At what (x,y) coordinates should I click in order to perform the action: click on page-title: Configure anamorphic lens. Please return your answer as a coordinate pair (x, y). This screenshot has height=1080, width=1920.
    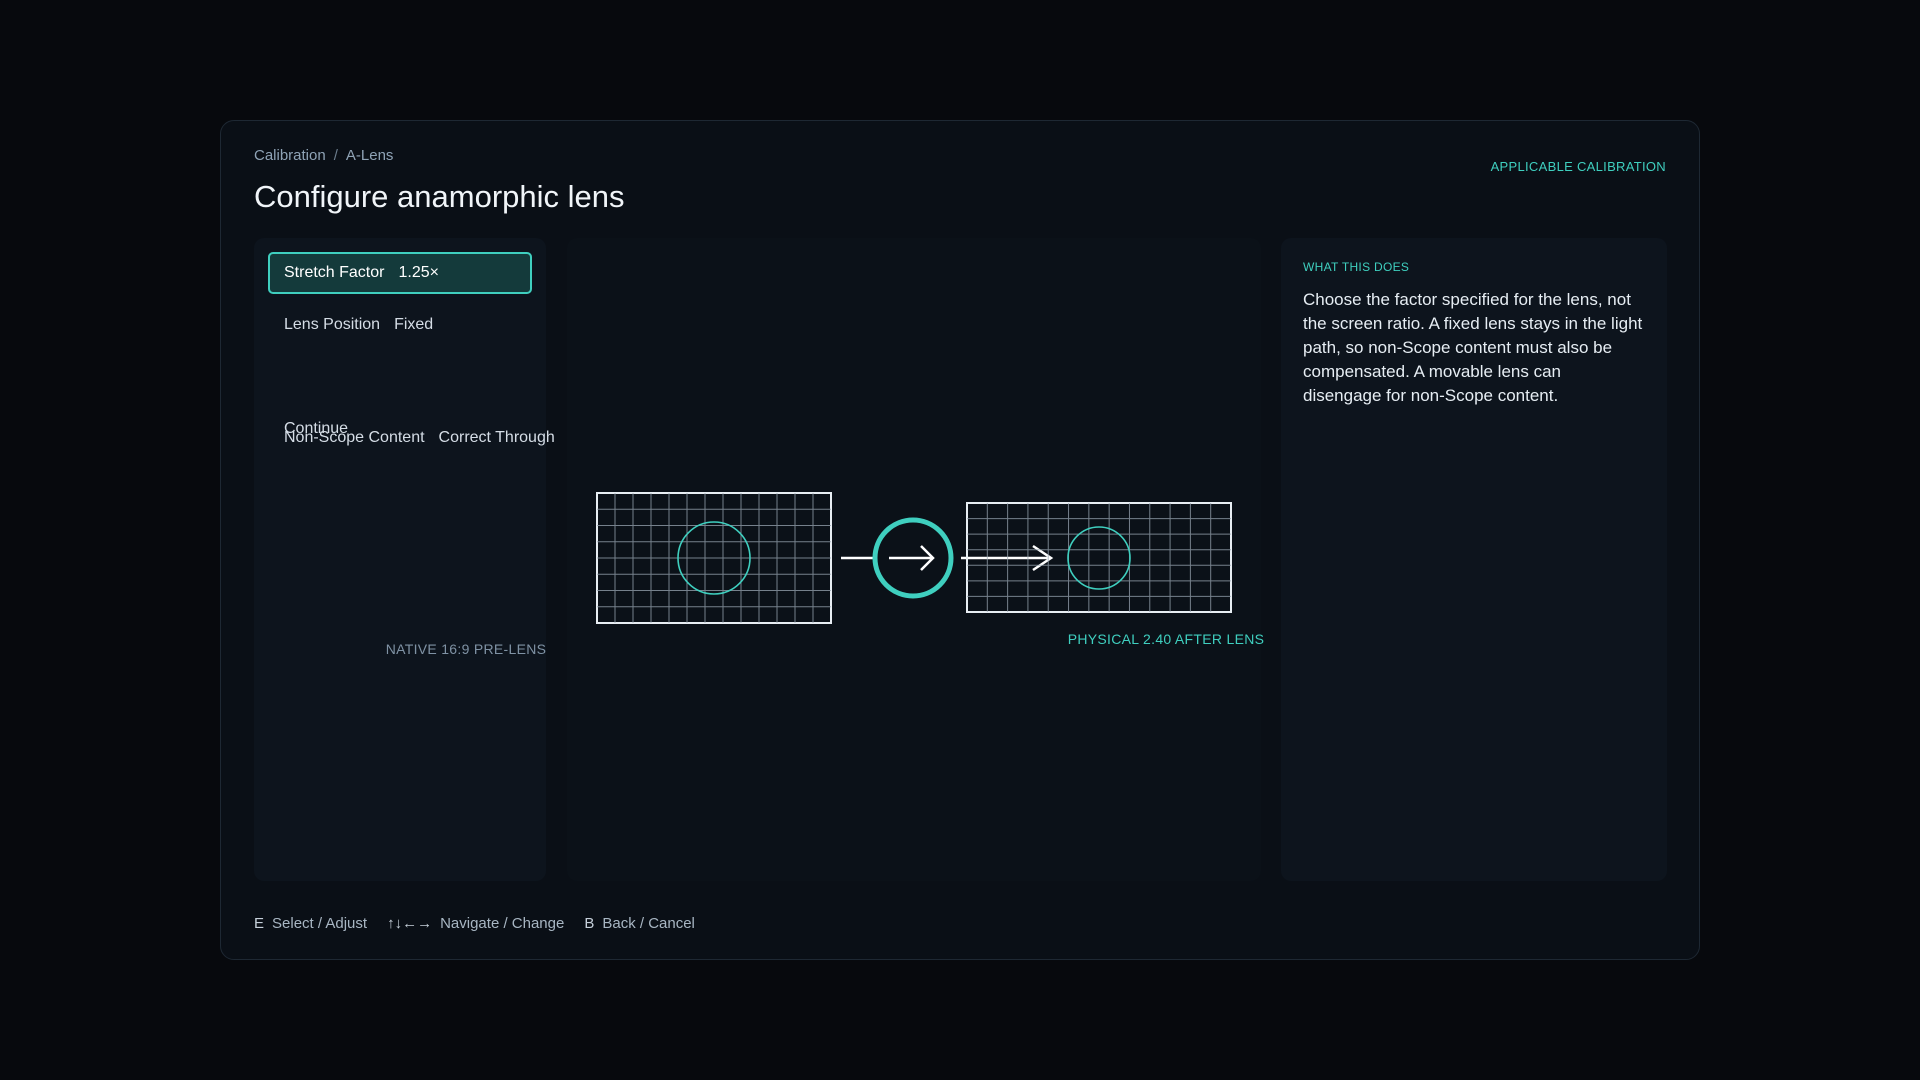
    Looking at the image, I should click on (439, 196).